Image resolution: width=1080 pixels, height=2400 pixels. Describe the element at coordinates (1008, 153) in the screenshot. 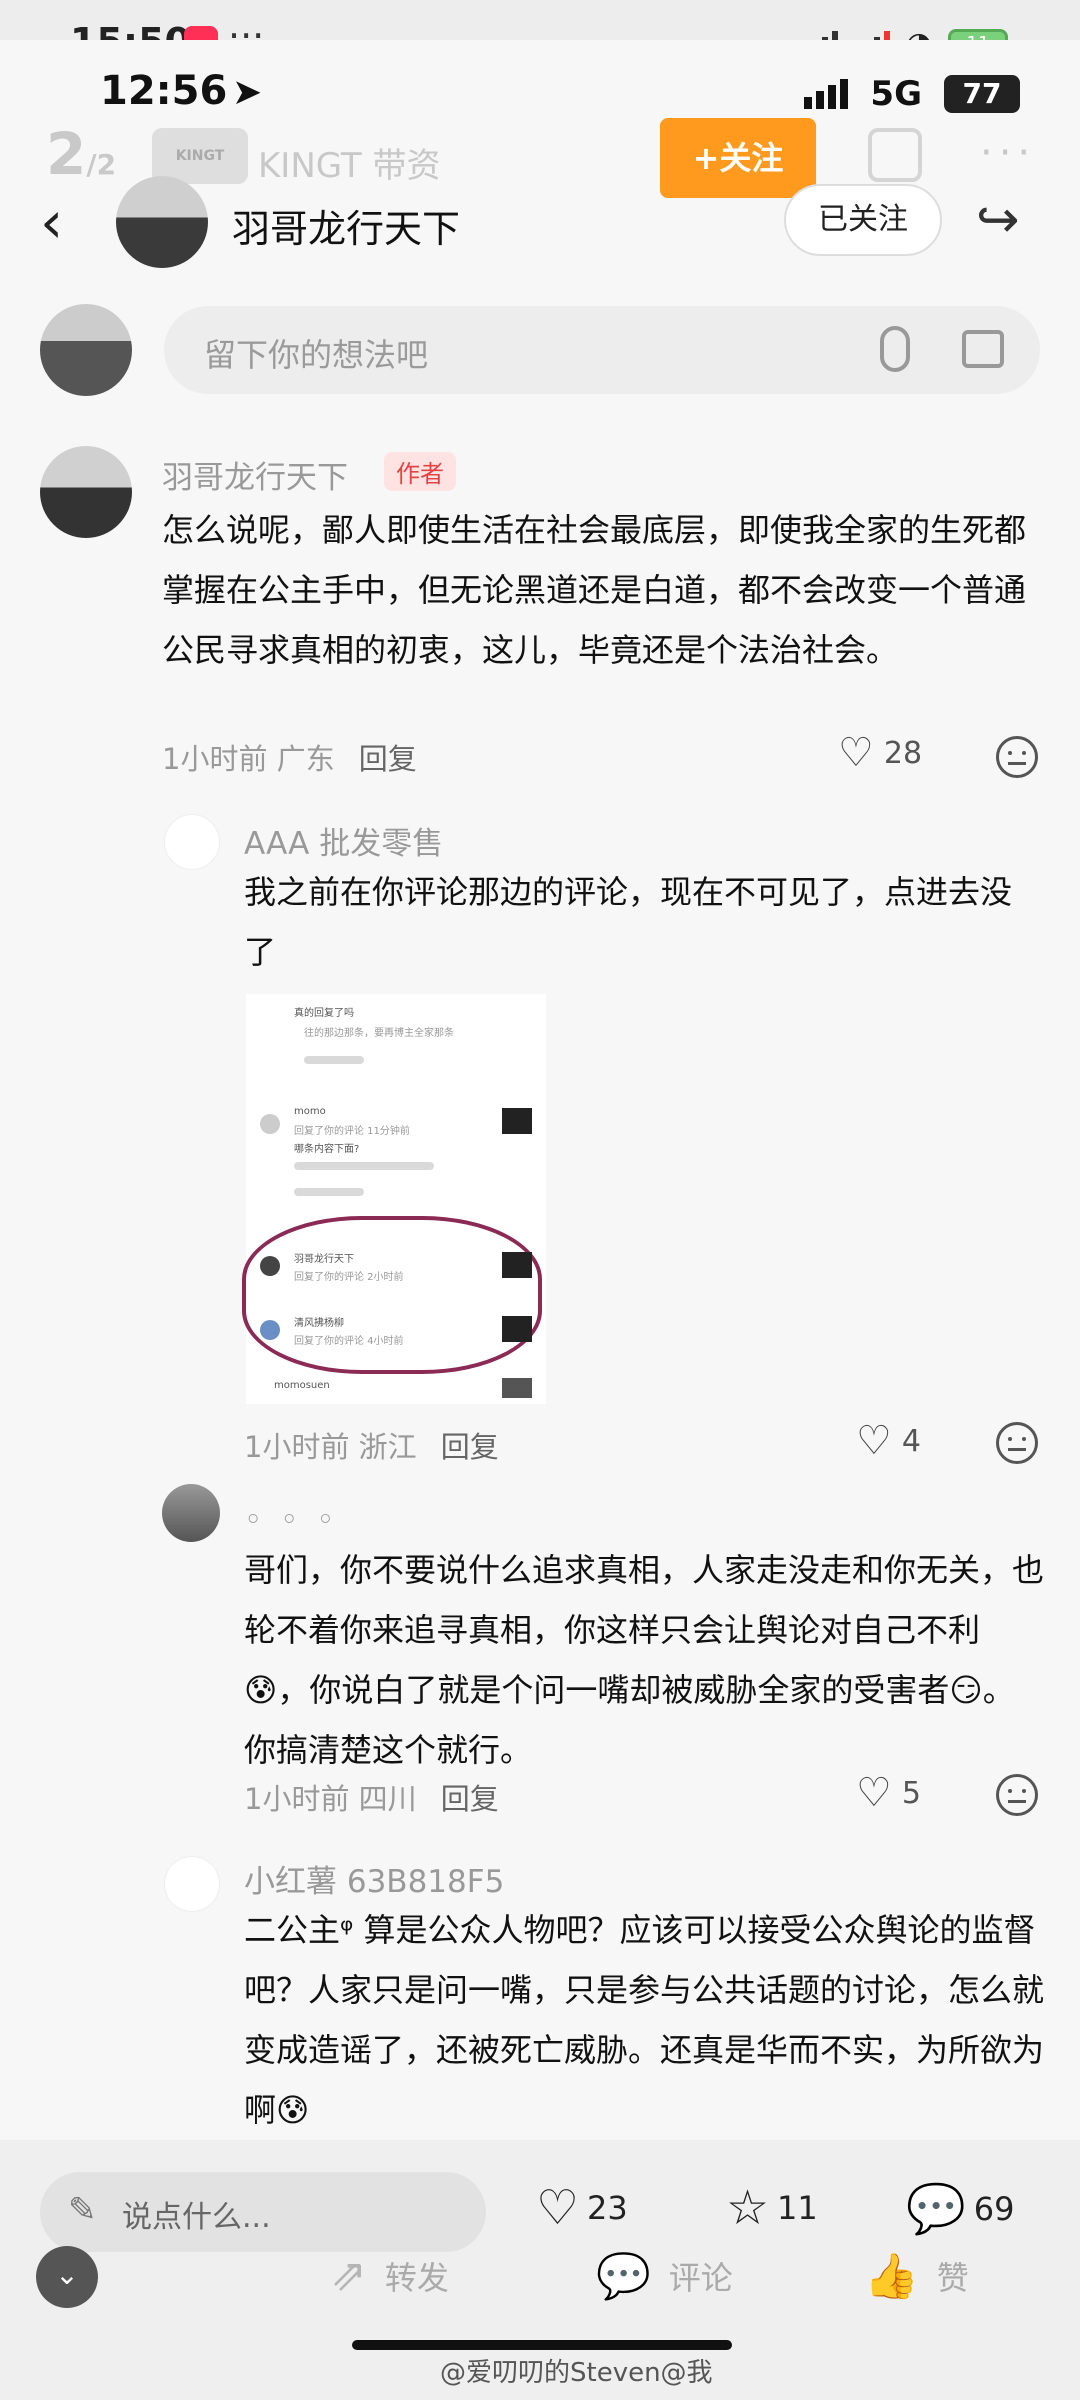

I see `more-icon: ···` at that location.